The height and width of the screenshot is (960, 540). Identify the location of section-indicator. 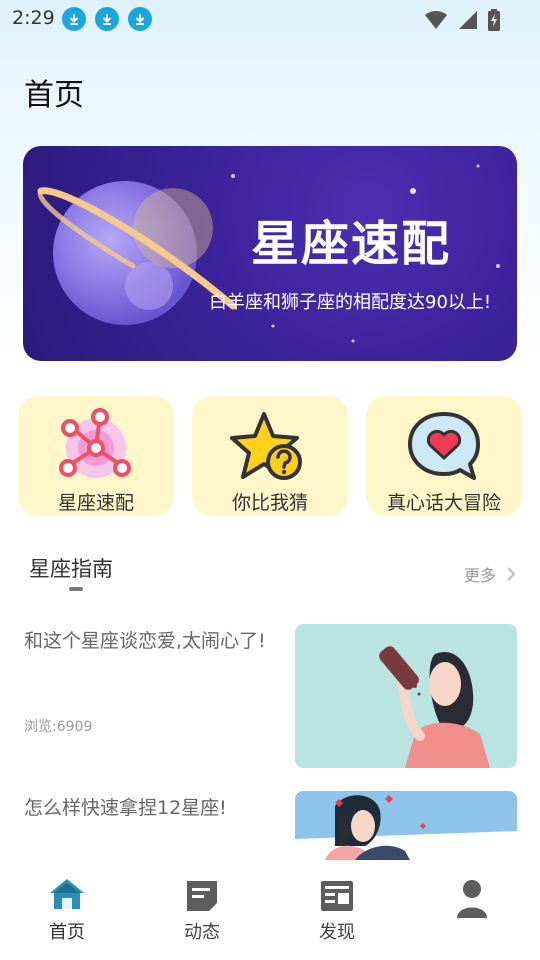
(76, 589).